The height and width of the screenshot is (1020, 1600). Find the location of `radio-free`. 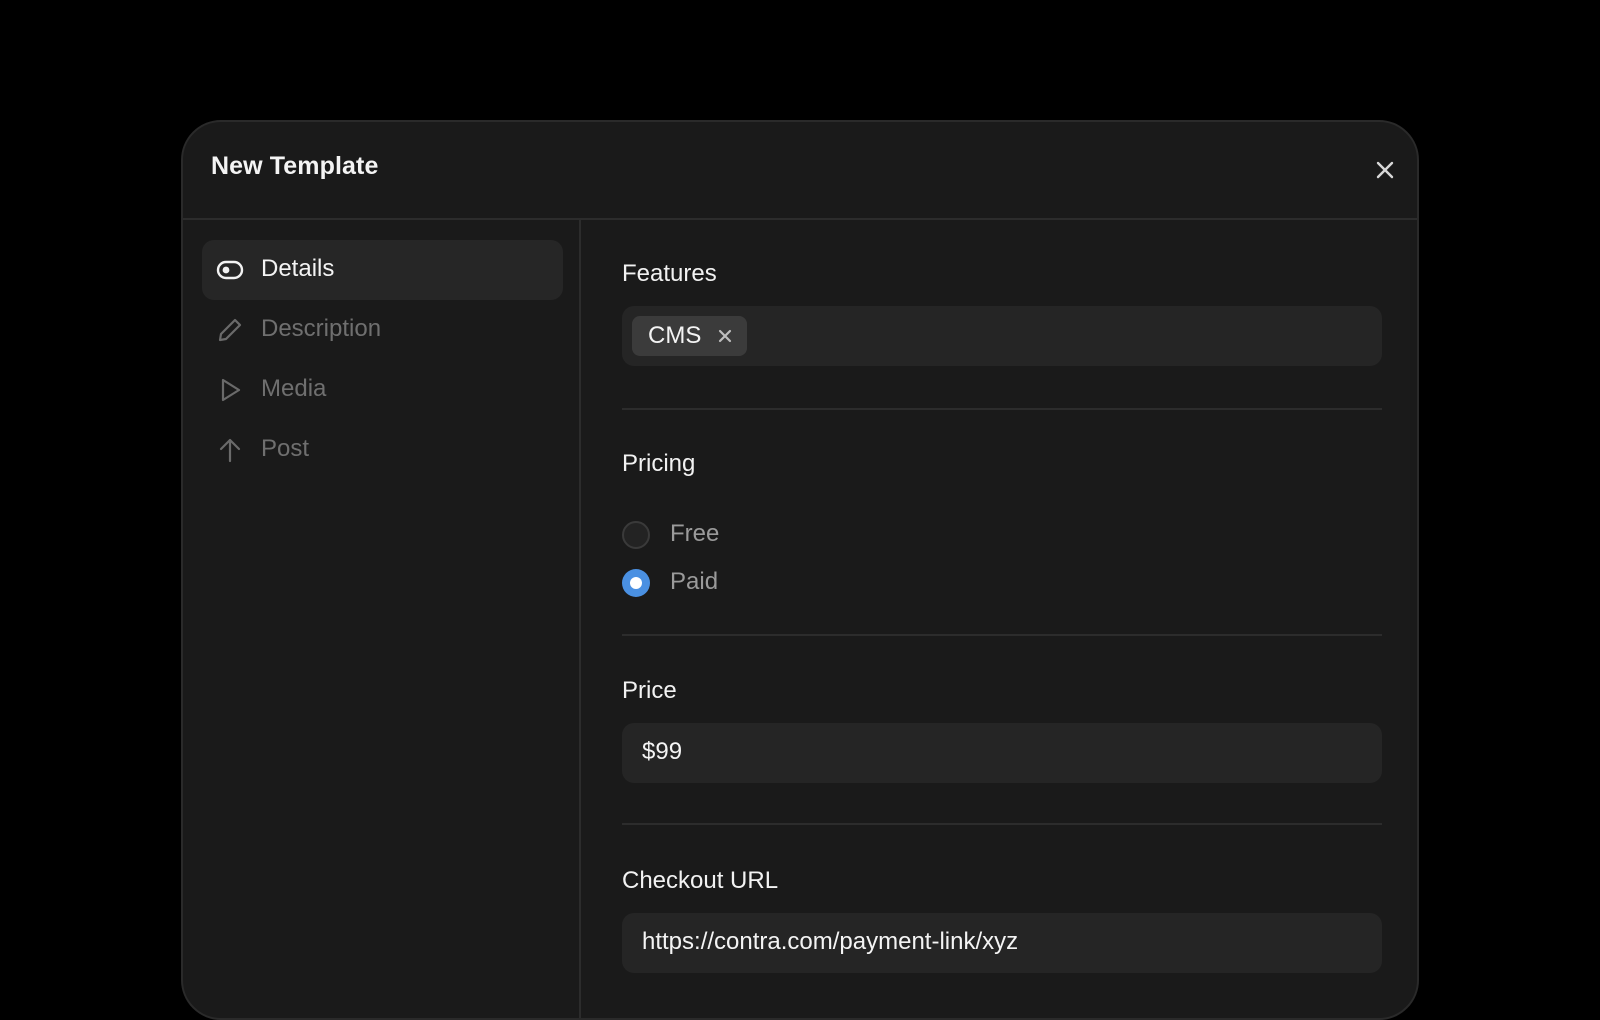

radio-free is located at coordinates (636, 535).